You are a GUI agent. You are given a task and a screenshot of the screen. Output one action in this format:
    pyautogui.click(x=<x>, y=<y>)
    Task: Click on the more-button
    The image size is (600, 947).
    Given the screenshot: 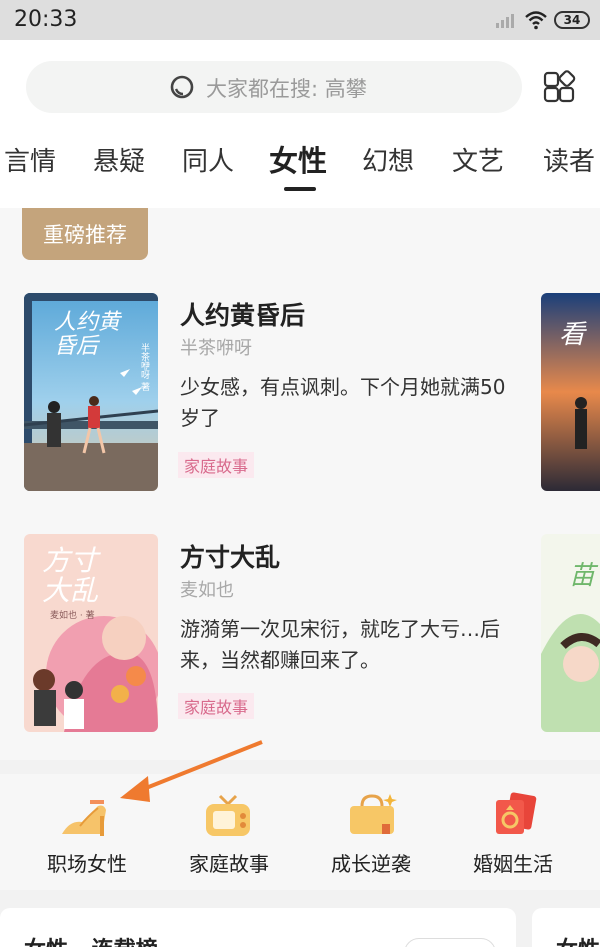 What is the action you would take?
    pyautogui.click(x=450, y=942)
    